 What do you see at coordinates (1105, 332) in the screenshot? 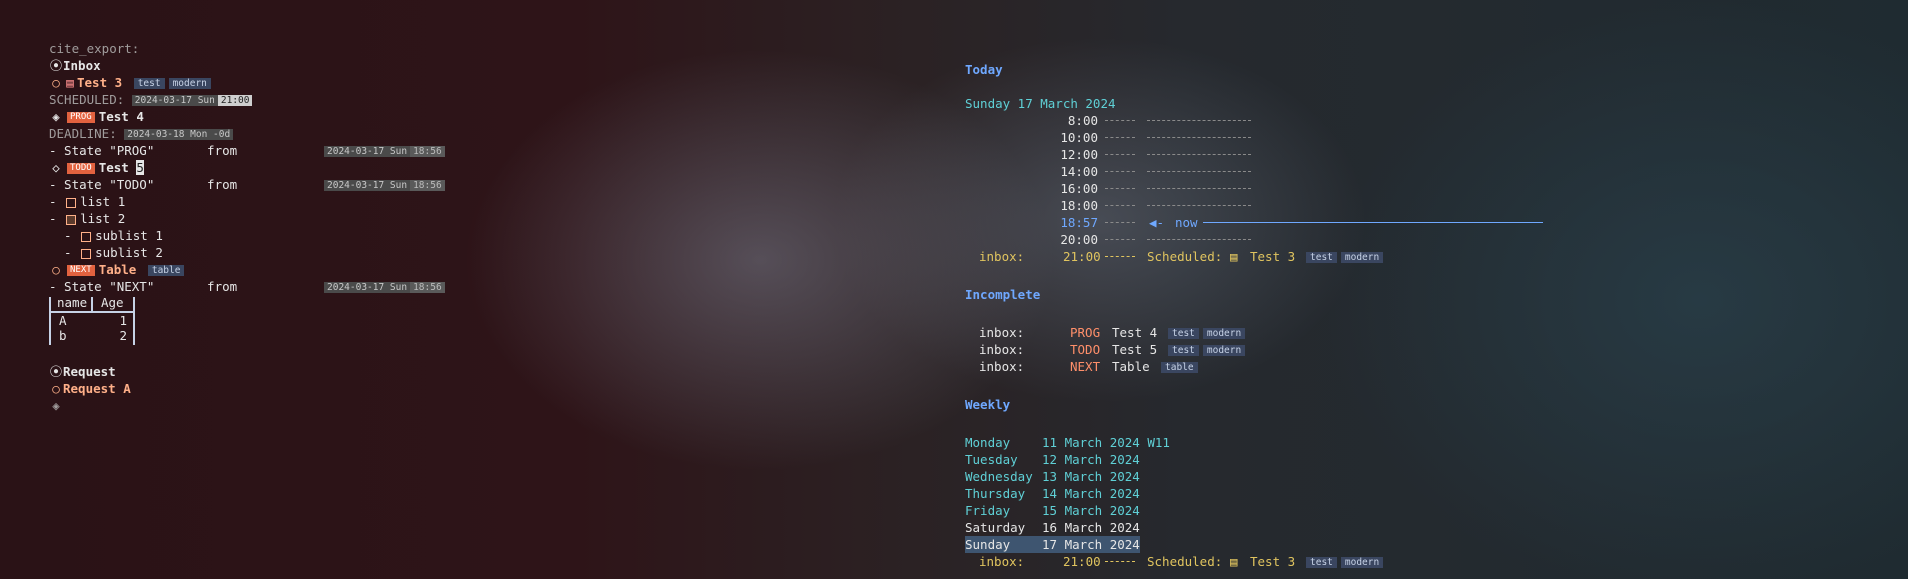
I see `agenda-entry: inbox: PROG Test 4 test modern` at bounding box center [1105, 332].